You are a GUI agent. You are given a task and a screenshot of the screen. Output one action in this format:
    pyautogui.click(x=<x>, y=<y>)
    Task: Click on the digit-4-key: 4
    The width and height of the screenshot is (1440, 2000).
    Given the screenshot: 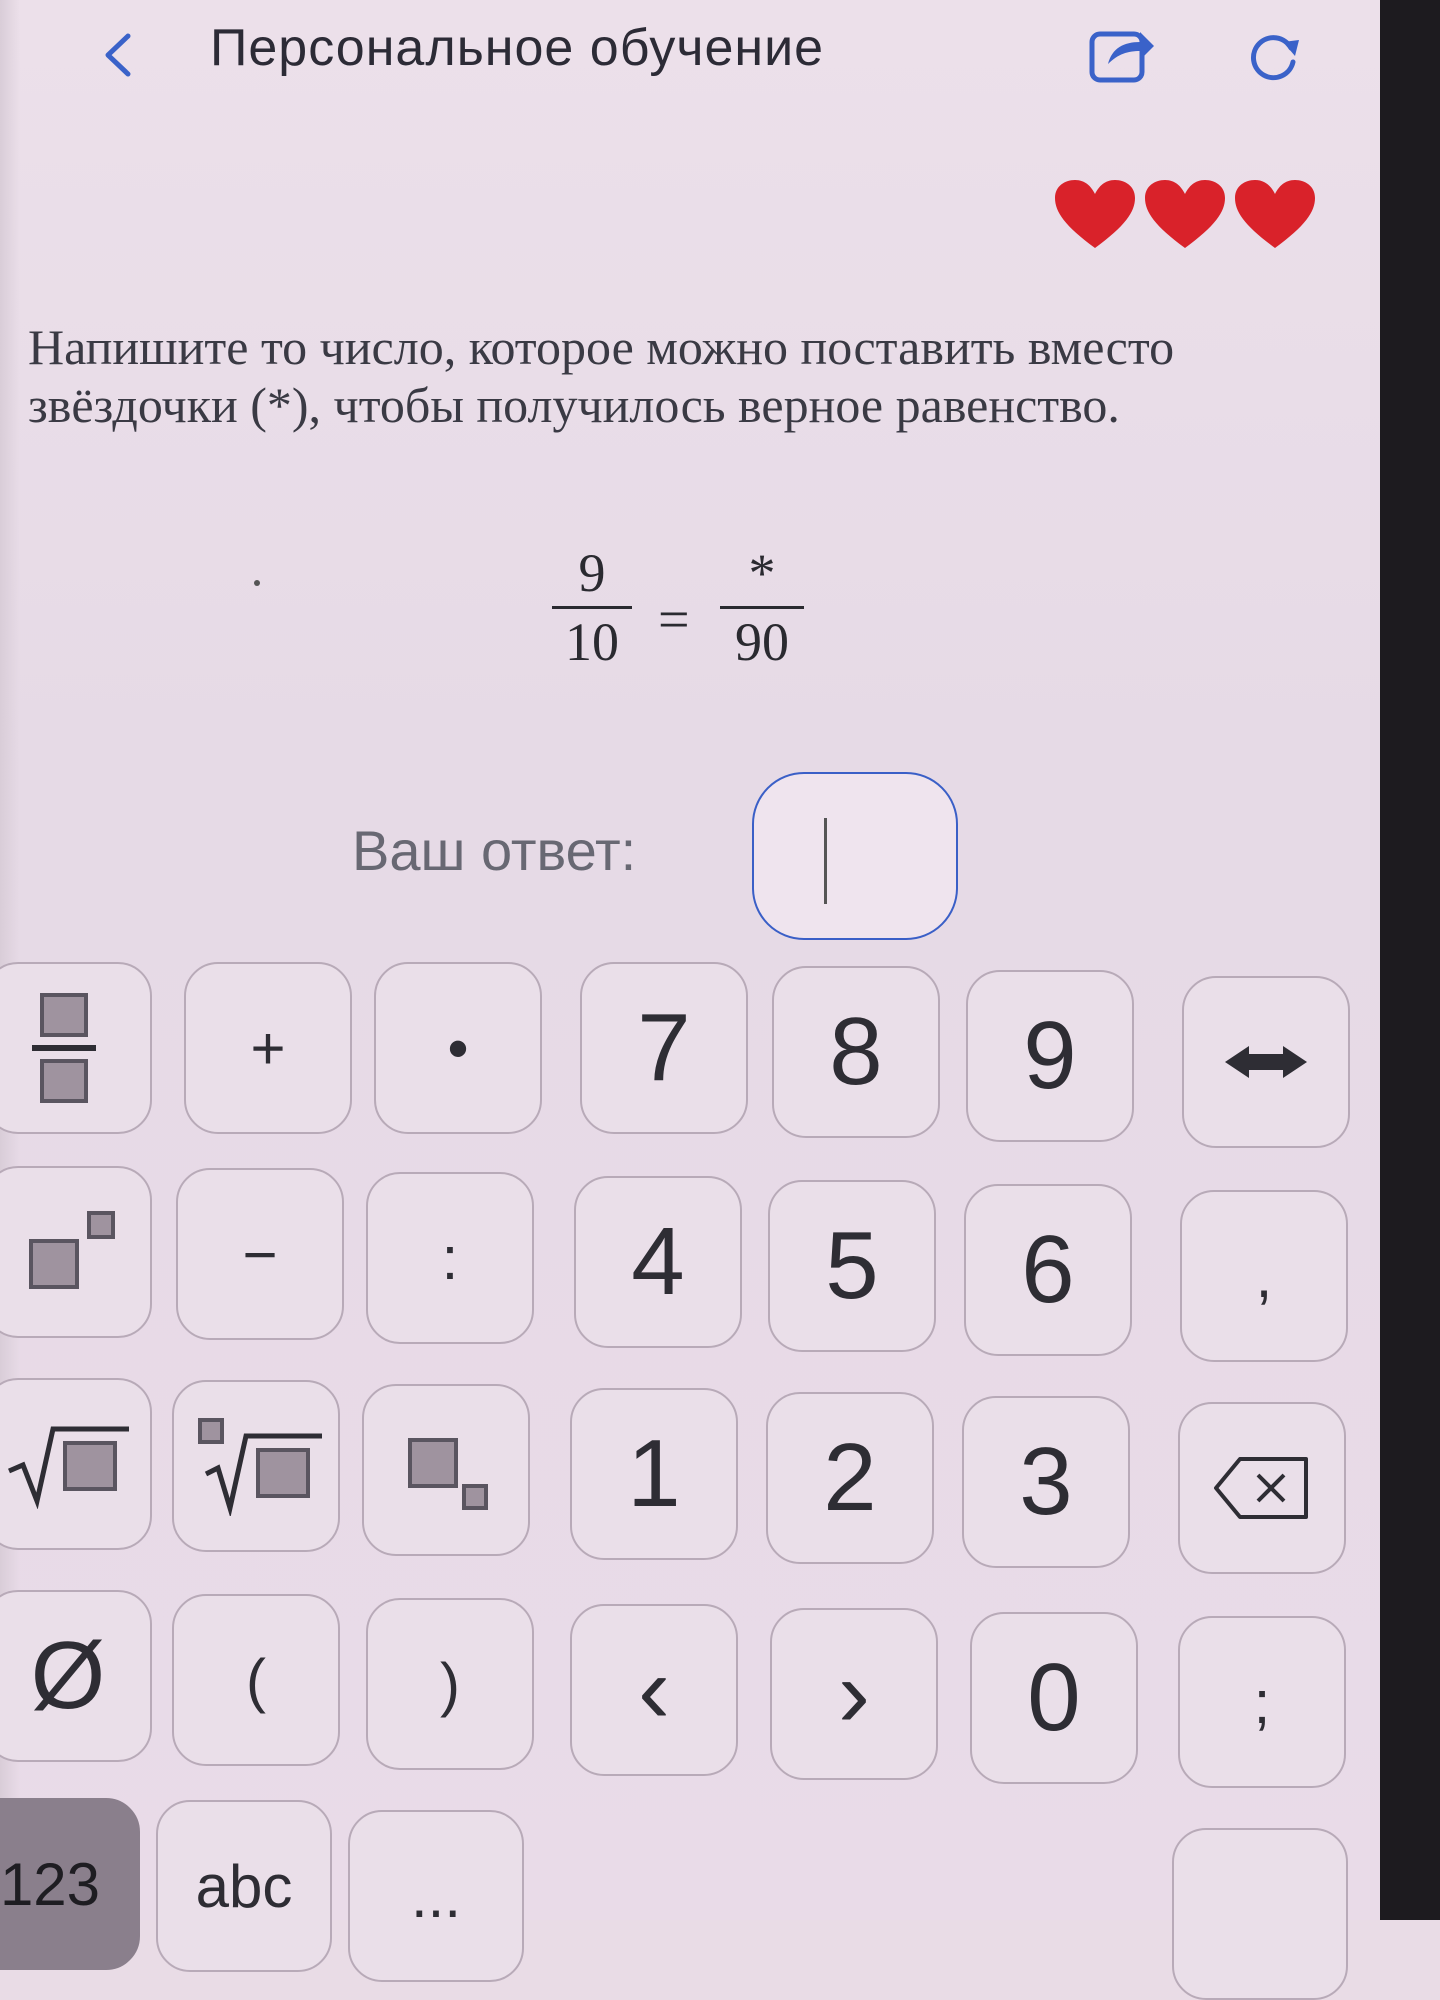 What is the action you would take?
    pyautogui.click(x=658, y=1262)
    